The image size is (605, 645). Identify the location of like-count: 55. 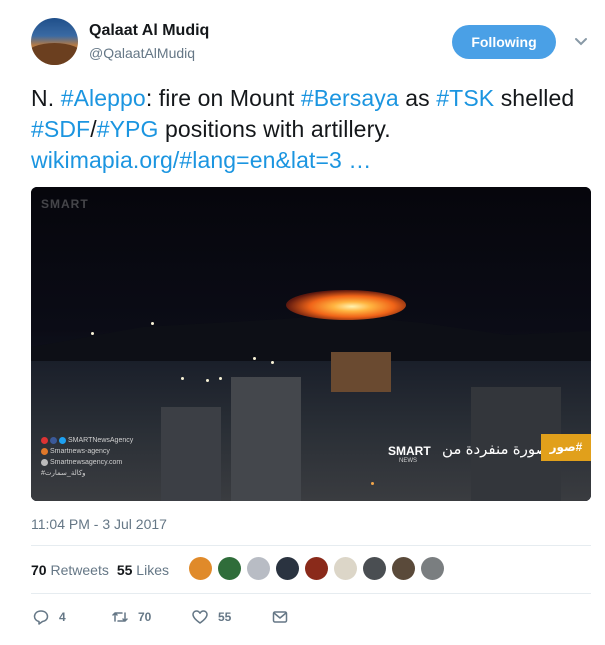
(225, 617).